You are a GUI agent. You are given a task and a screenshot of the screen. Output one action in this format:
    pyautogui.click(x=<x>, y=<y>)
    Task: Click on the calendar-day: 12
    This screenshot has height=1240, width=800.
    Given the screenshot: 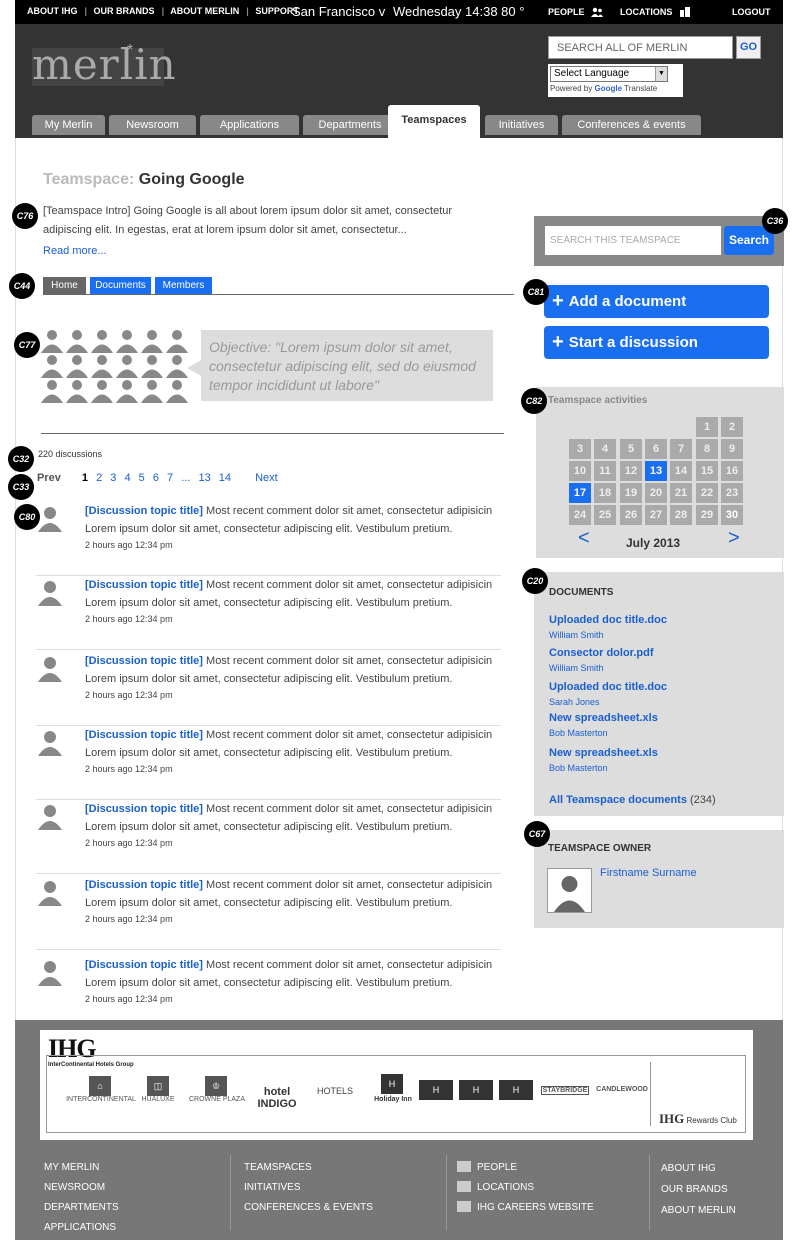 What is the action you would take?
    pyautogui.click(x=631, y=471)
    